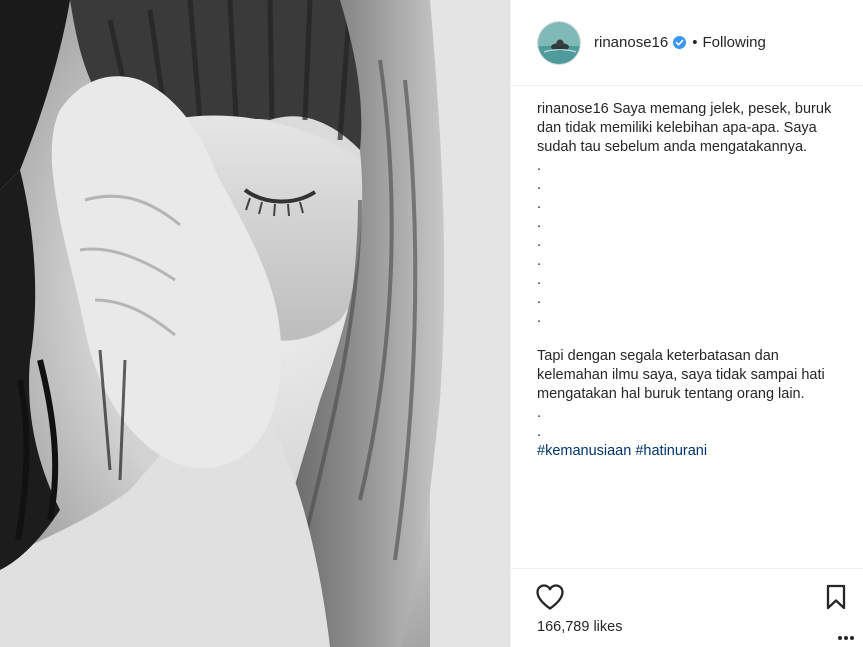 This screenshot has height=647, width=863. I want to click on verified-badge-icon, so click(680, 42).